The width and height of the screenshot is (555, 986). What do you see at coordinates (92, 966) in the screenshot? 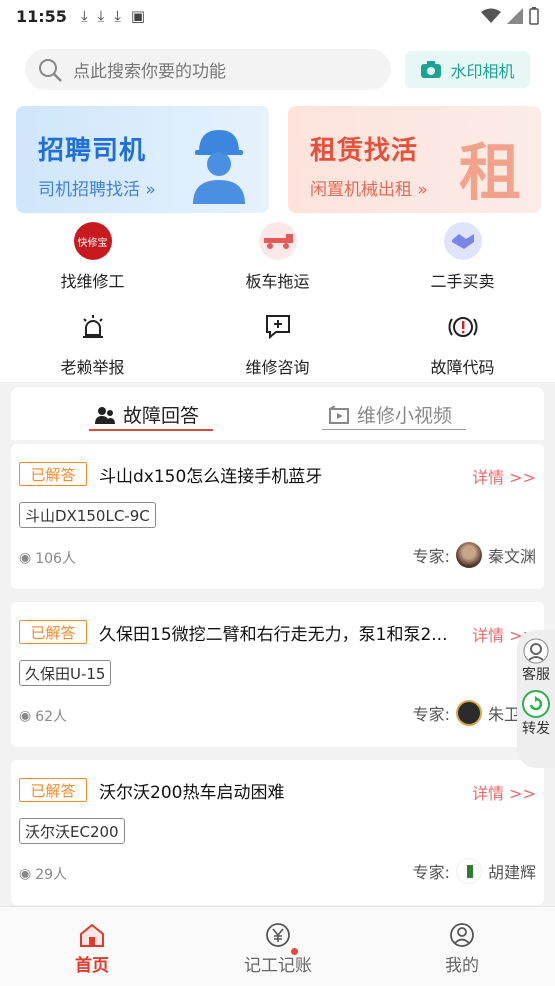
I see `nav-label: 首页` at bounding box center [92, 966].